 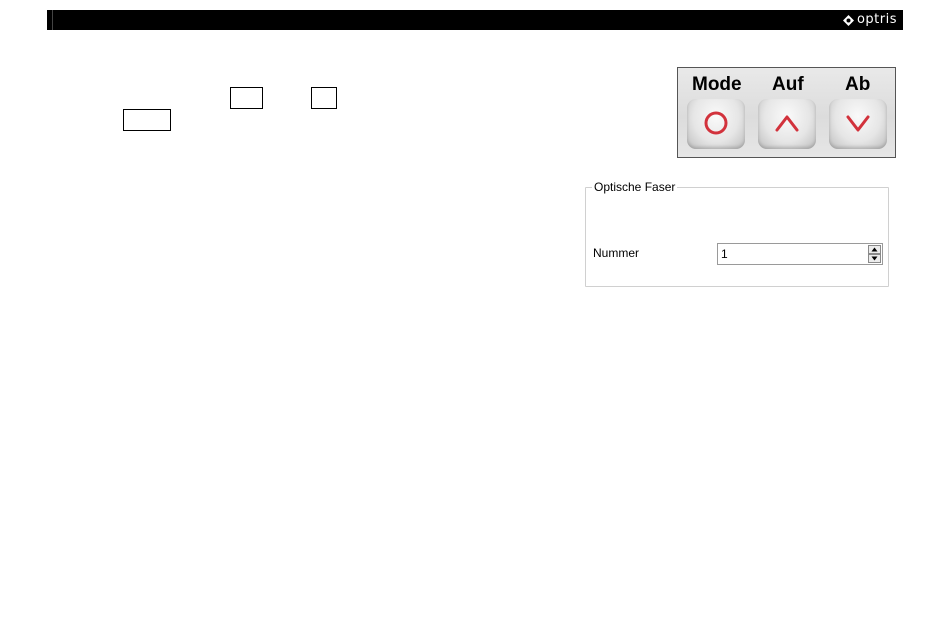 I want to click on spin-down-arrow-icon, so click(x=874, y=258).